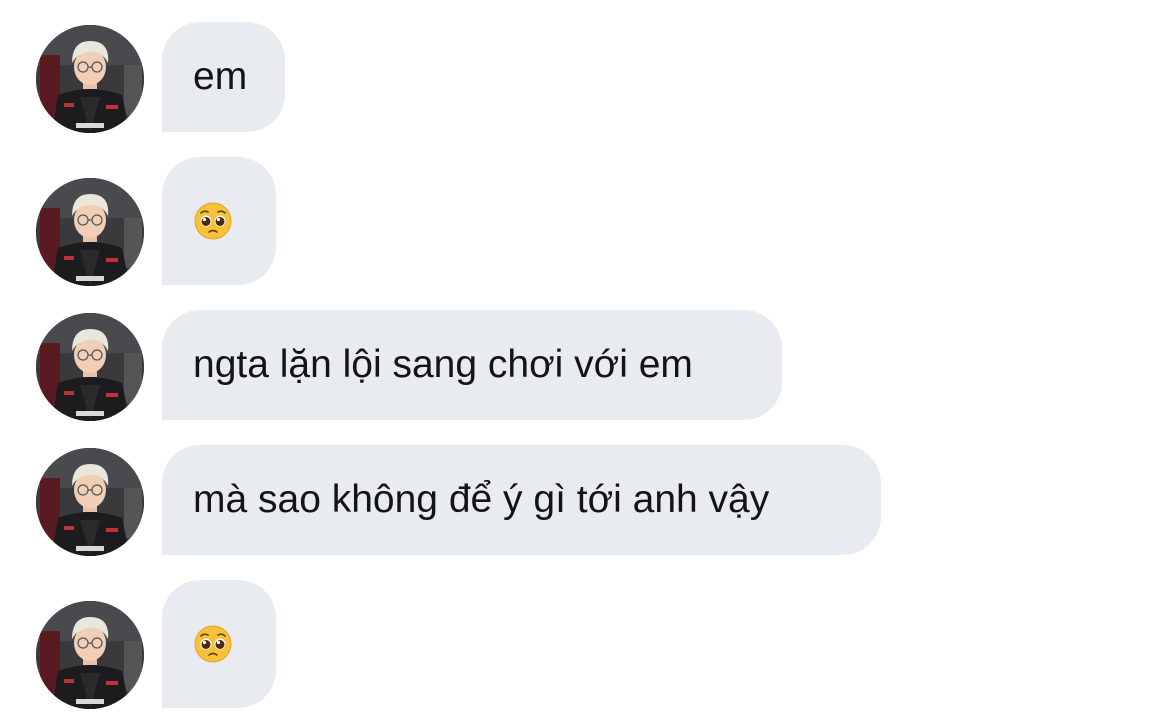 Image resolution: width=1170 pixels, height=725 pixels. I want to click on message-bubble: em, so click(223, 77).